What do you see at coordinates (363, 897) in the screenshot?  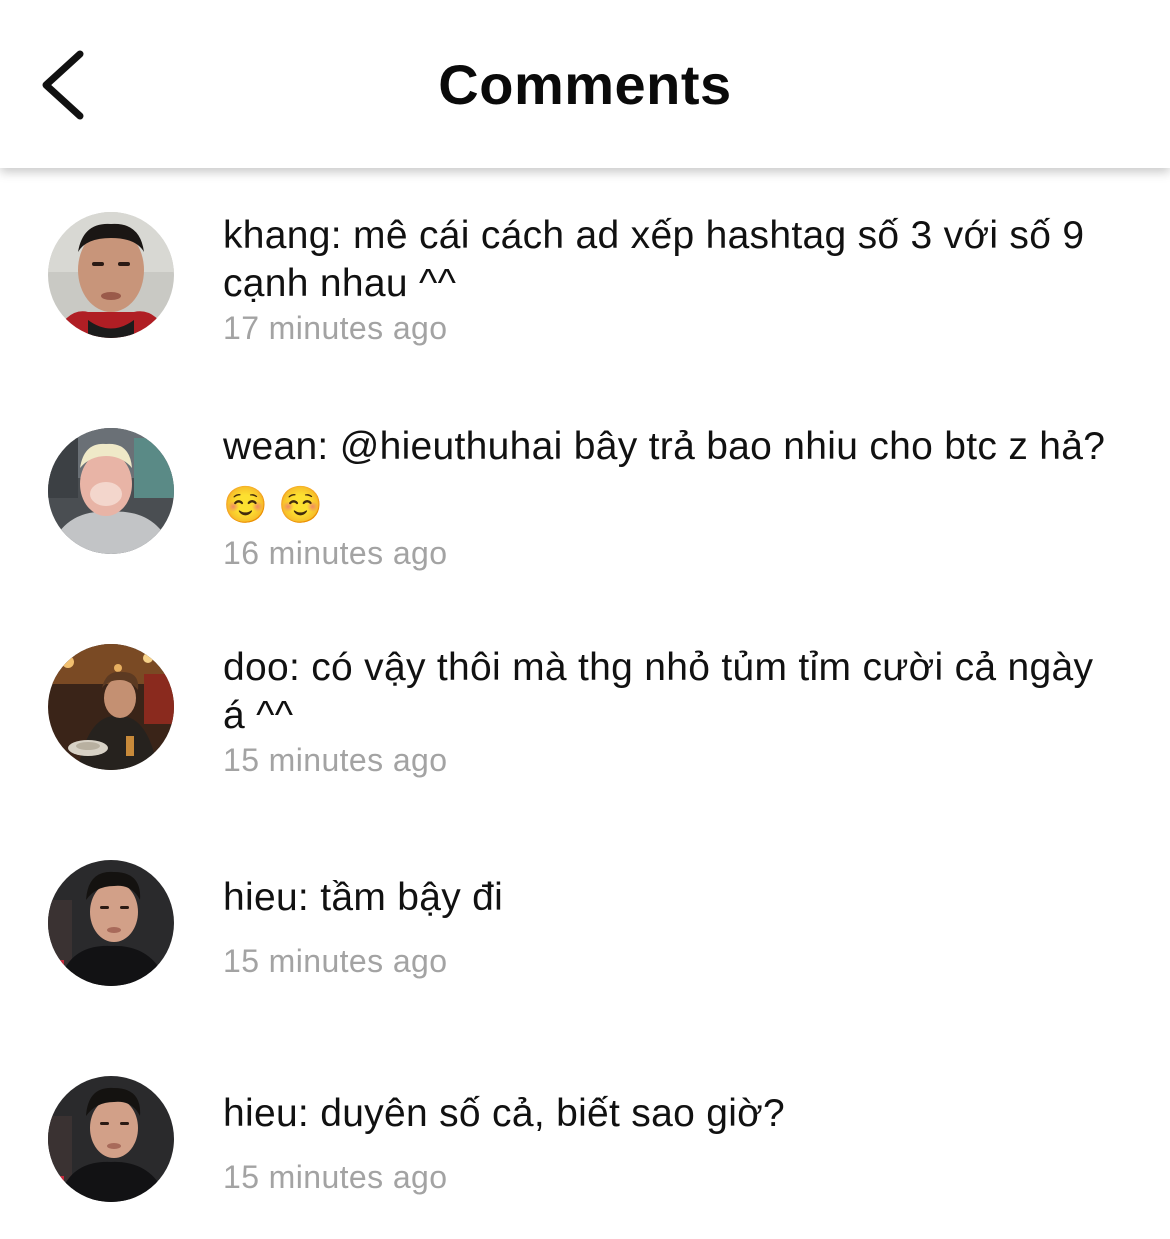 I see `comment-text: hieu: tầm bậy đi` at bounding box center [363, 897].